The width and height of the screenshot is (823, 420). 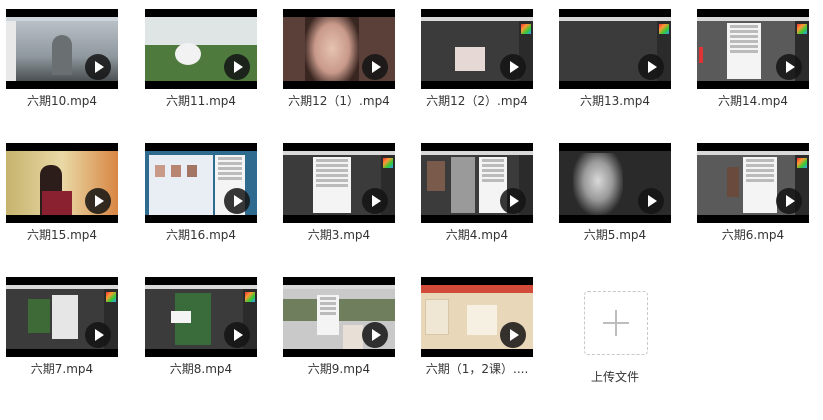 I want to click on file-name: 六期11.mp4, so click(x=201, y=100).